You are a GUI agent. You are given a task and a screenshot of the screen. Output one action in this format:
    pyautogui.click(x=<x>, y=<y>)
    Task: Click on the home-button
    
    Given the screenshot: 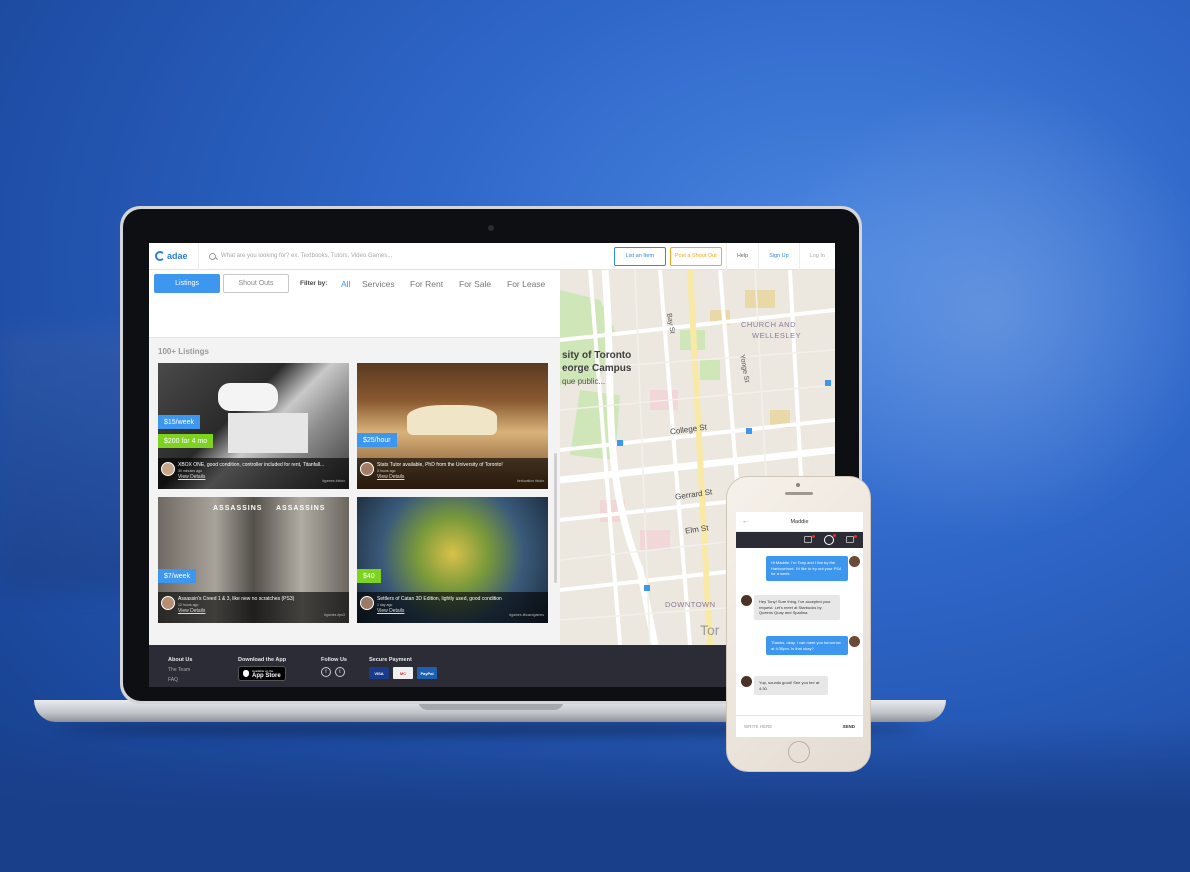 What is the action you would take?
    pyautogui.click(x=799, y=752)
    